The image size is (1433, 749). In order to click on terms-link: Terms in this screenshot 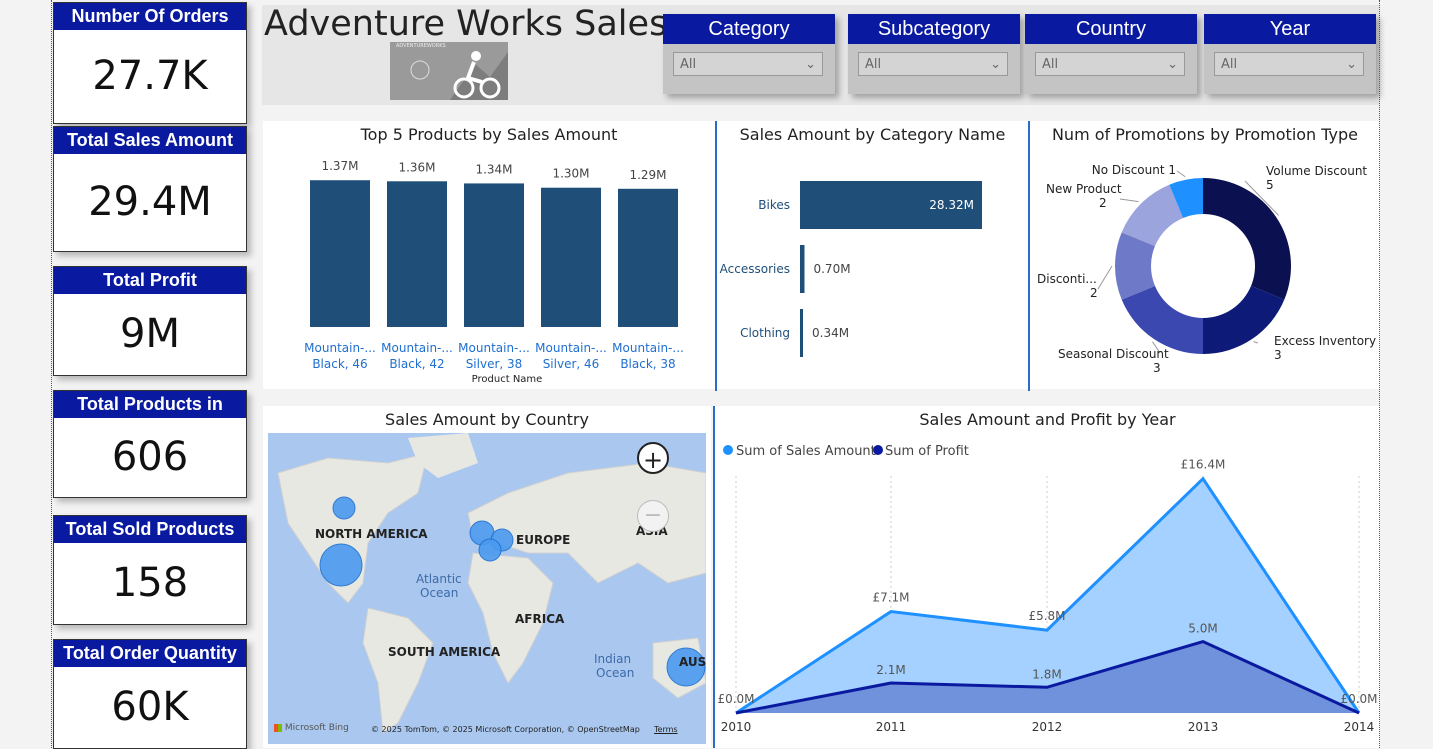, I will do `click(666, 729)`.